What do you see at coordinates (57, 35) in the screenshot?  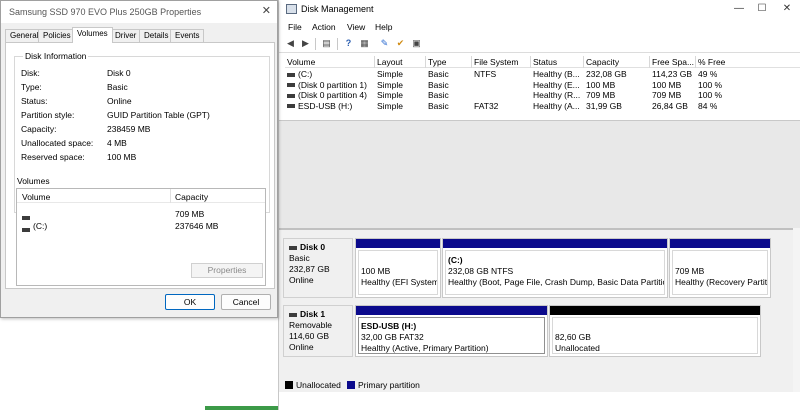 I see `tab-policies: Policies` at bounding box center [57, 35].